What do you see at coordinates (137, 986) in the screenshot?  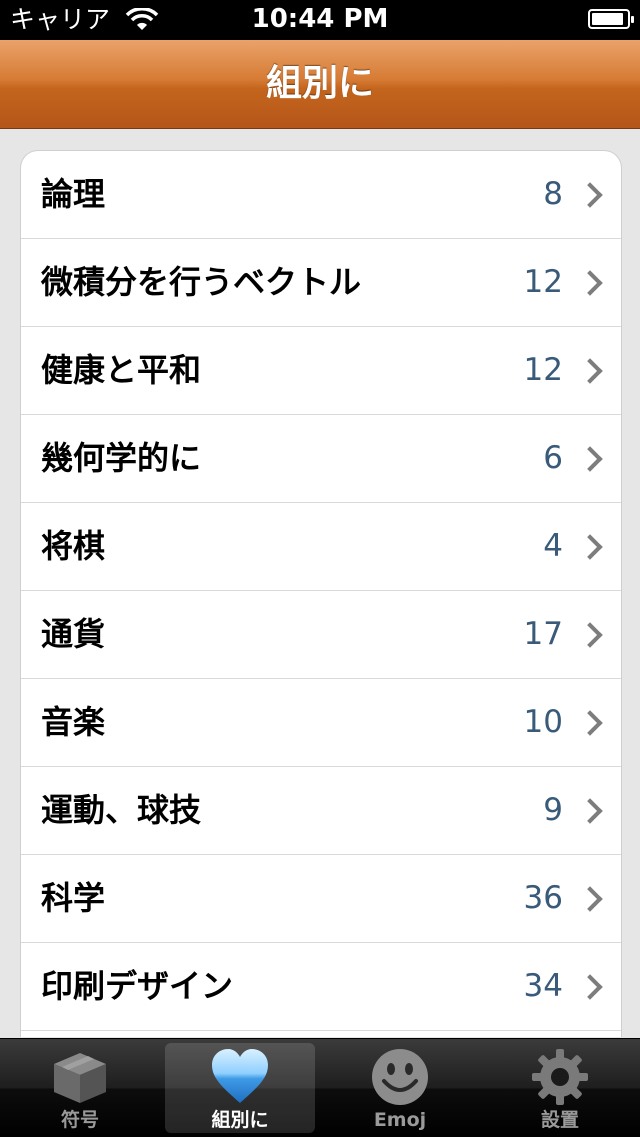 I see `list-item-label: 印刷デザイン` at bounding box center [137, 986].